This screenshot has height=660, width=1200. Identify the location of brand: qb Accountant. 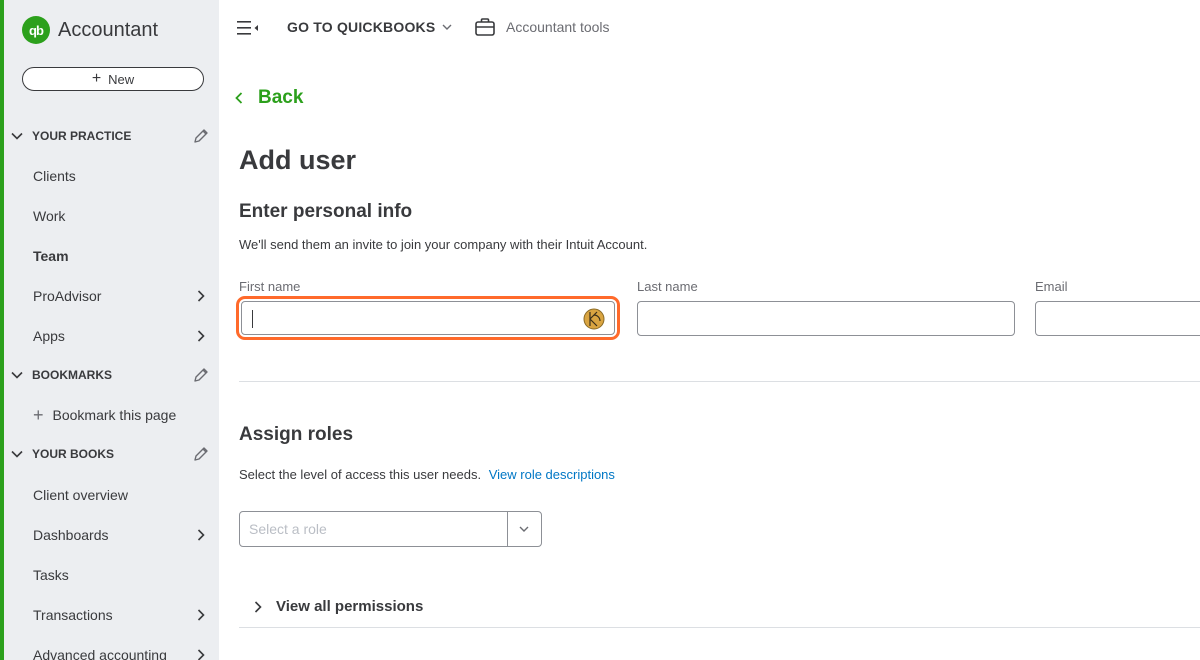
(90, 30).